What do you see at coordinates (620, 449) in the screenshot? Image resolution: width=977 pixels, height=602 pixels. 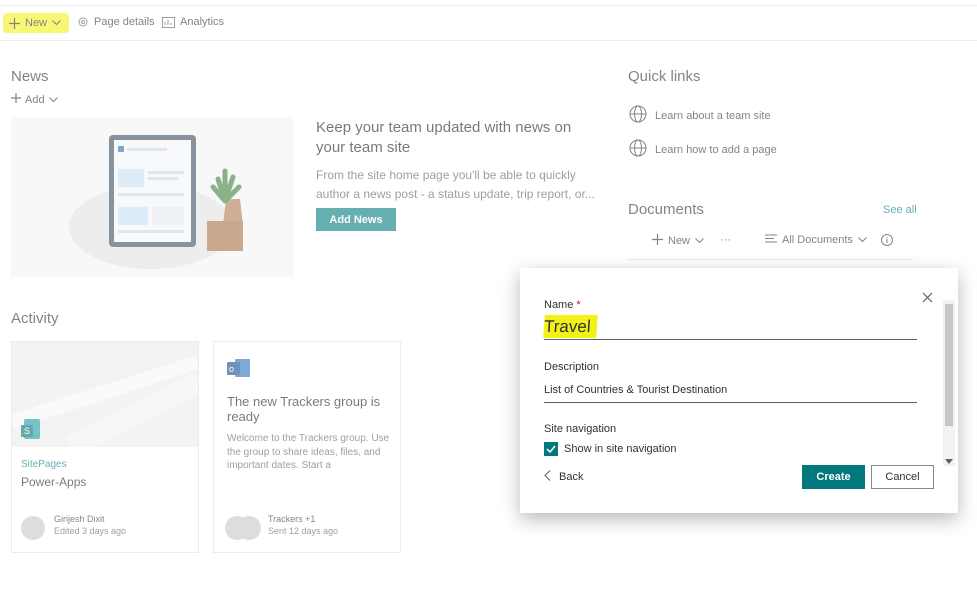 I see `show-in-nav-label: Show in site navigation` at bounding box center [620, 449].